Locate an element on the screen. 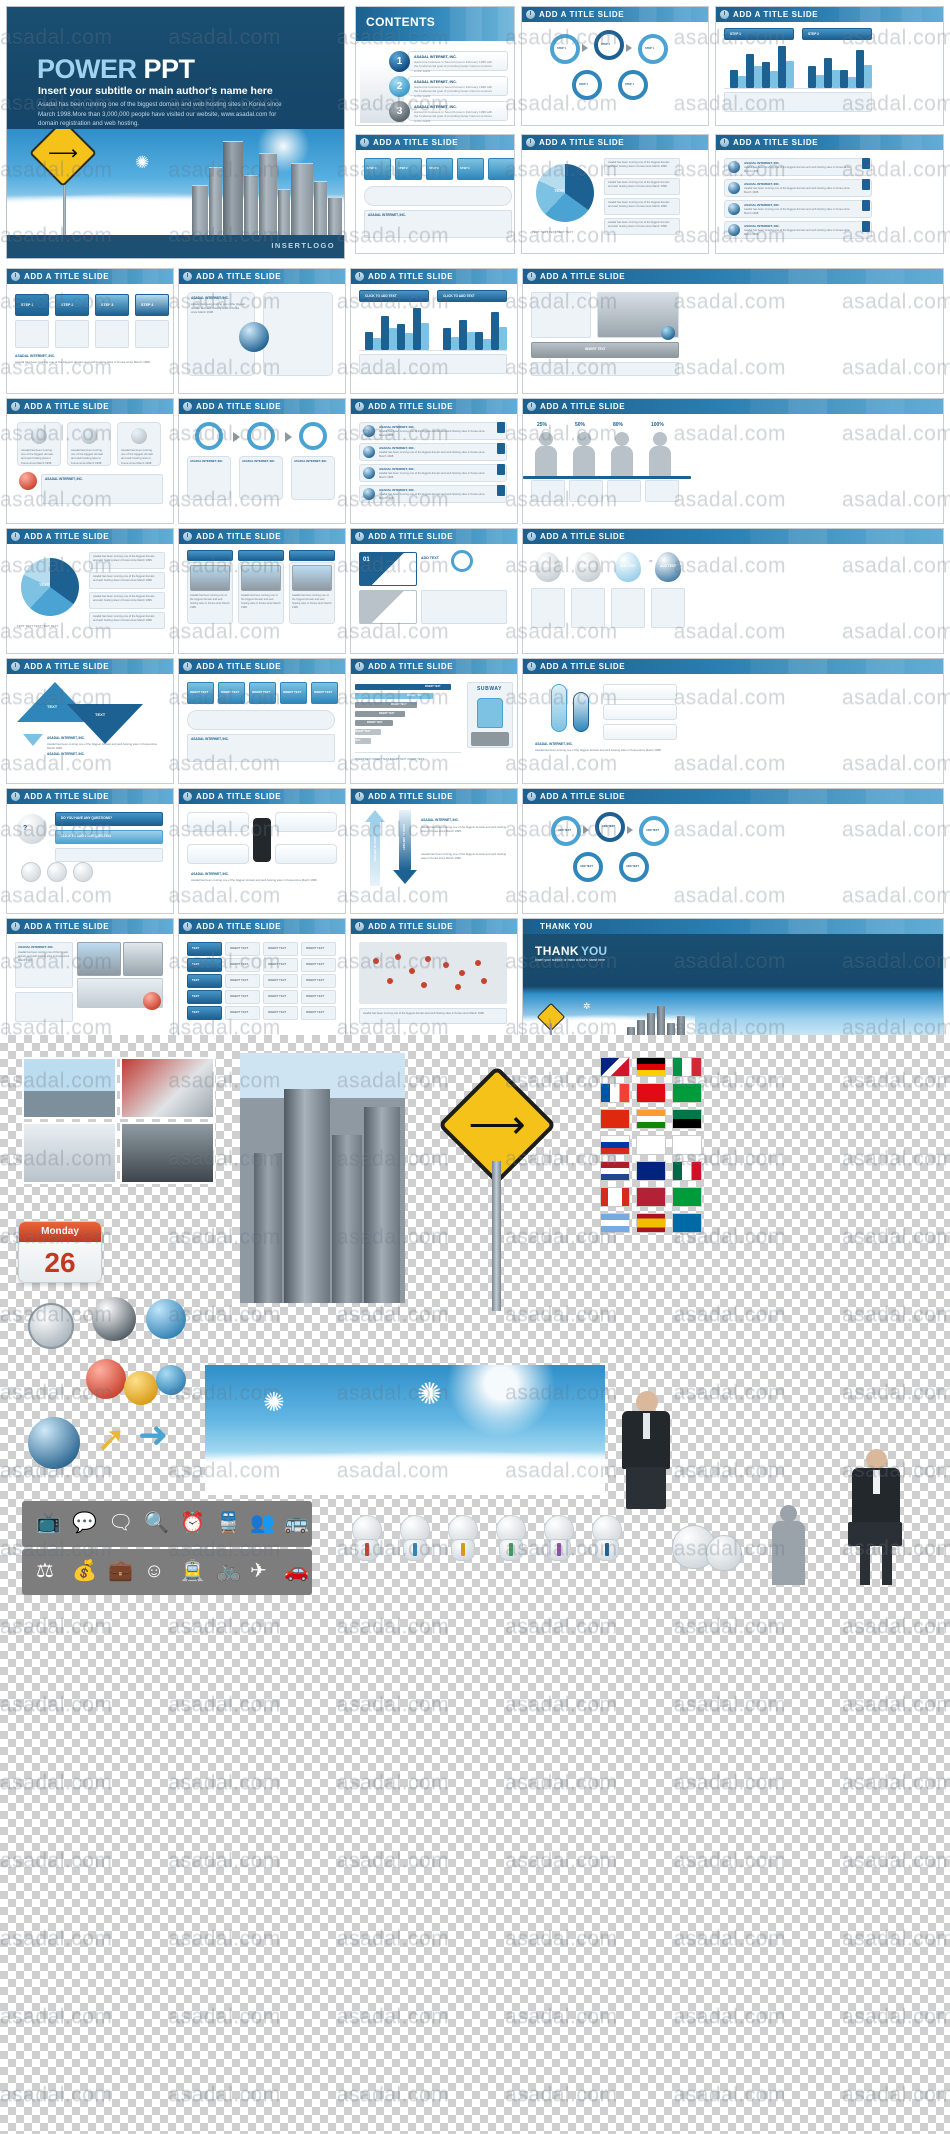 This screenshot has height=2134, width=950. cell-label: INSERT TEXT is located at coordinates (277, 964).